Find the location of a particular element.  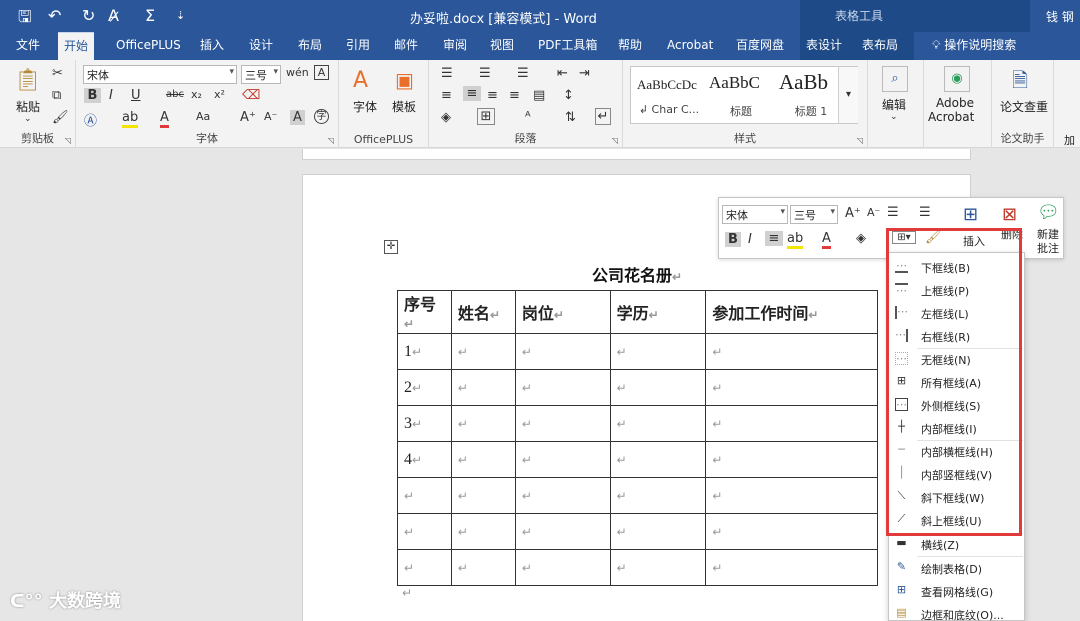

officeplus-template-button: 模板 is located at coordinates (404, 106).